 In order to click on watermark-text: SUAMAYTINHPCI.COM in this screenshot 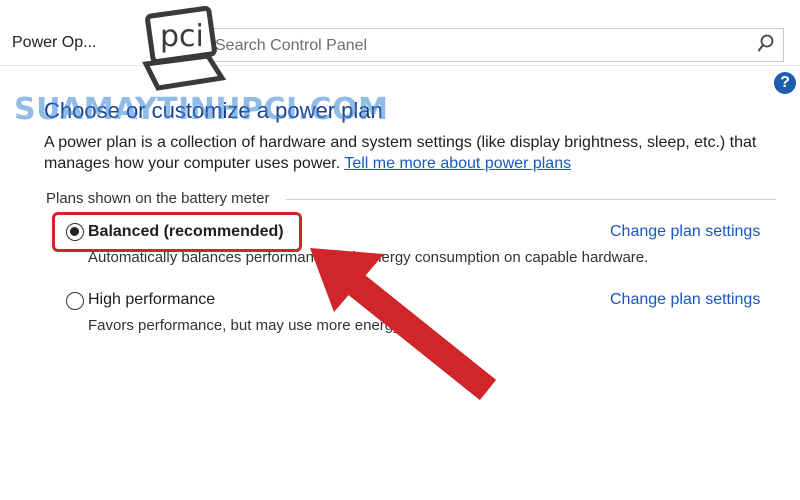, I will do `click(201, 109)`.